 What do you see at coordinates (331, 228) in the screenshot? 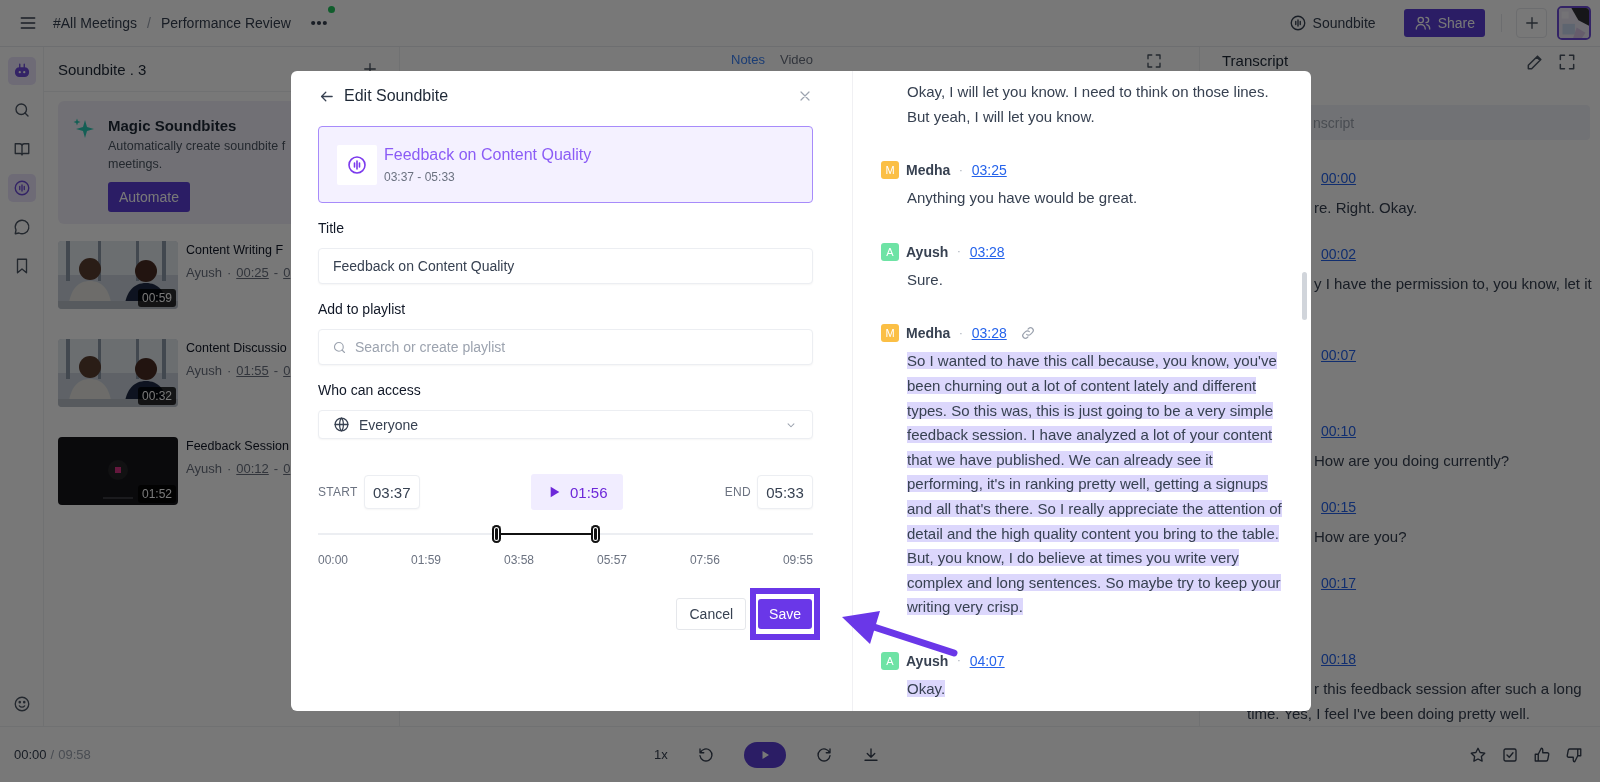
I see `field-label: Title` at bounding box center [331, 228].